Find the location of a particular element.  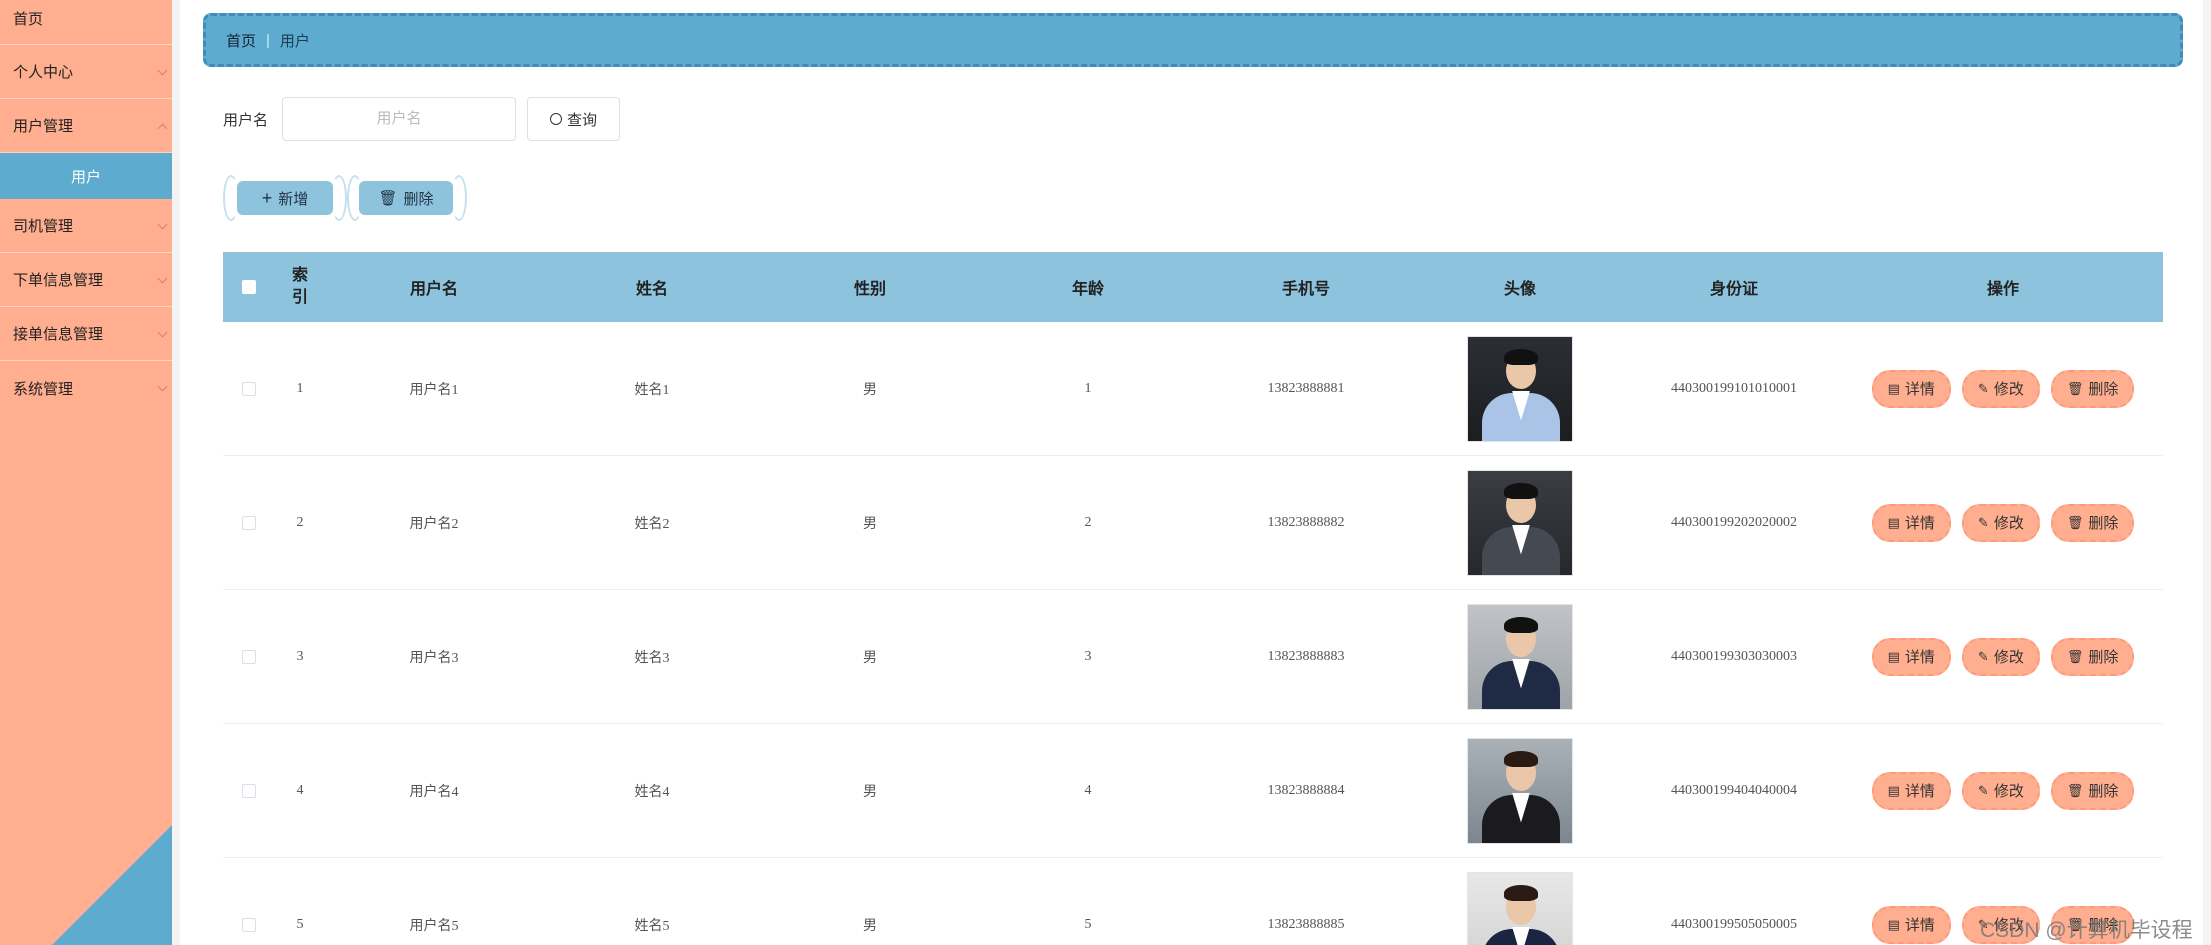

cell-phone: 13823888881 is located at coordinates (1306, 388).